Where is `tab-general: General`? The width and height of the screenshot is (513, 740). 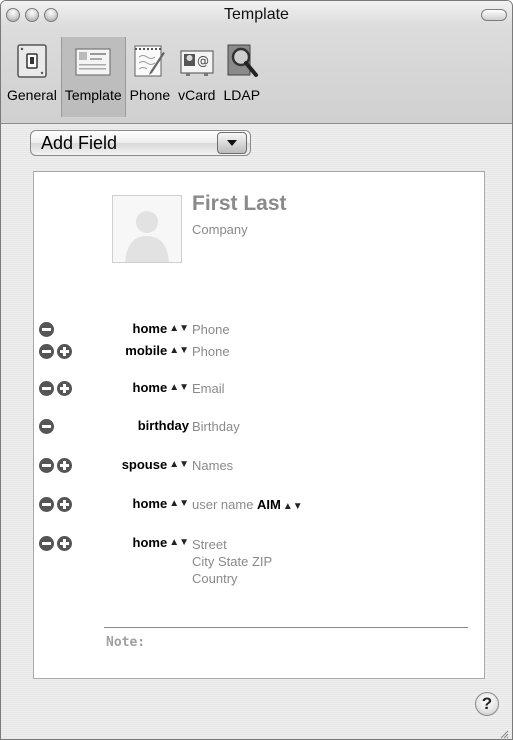 tab-general: General is located at coordinates (32, 77).